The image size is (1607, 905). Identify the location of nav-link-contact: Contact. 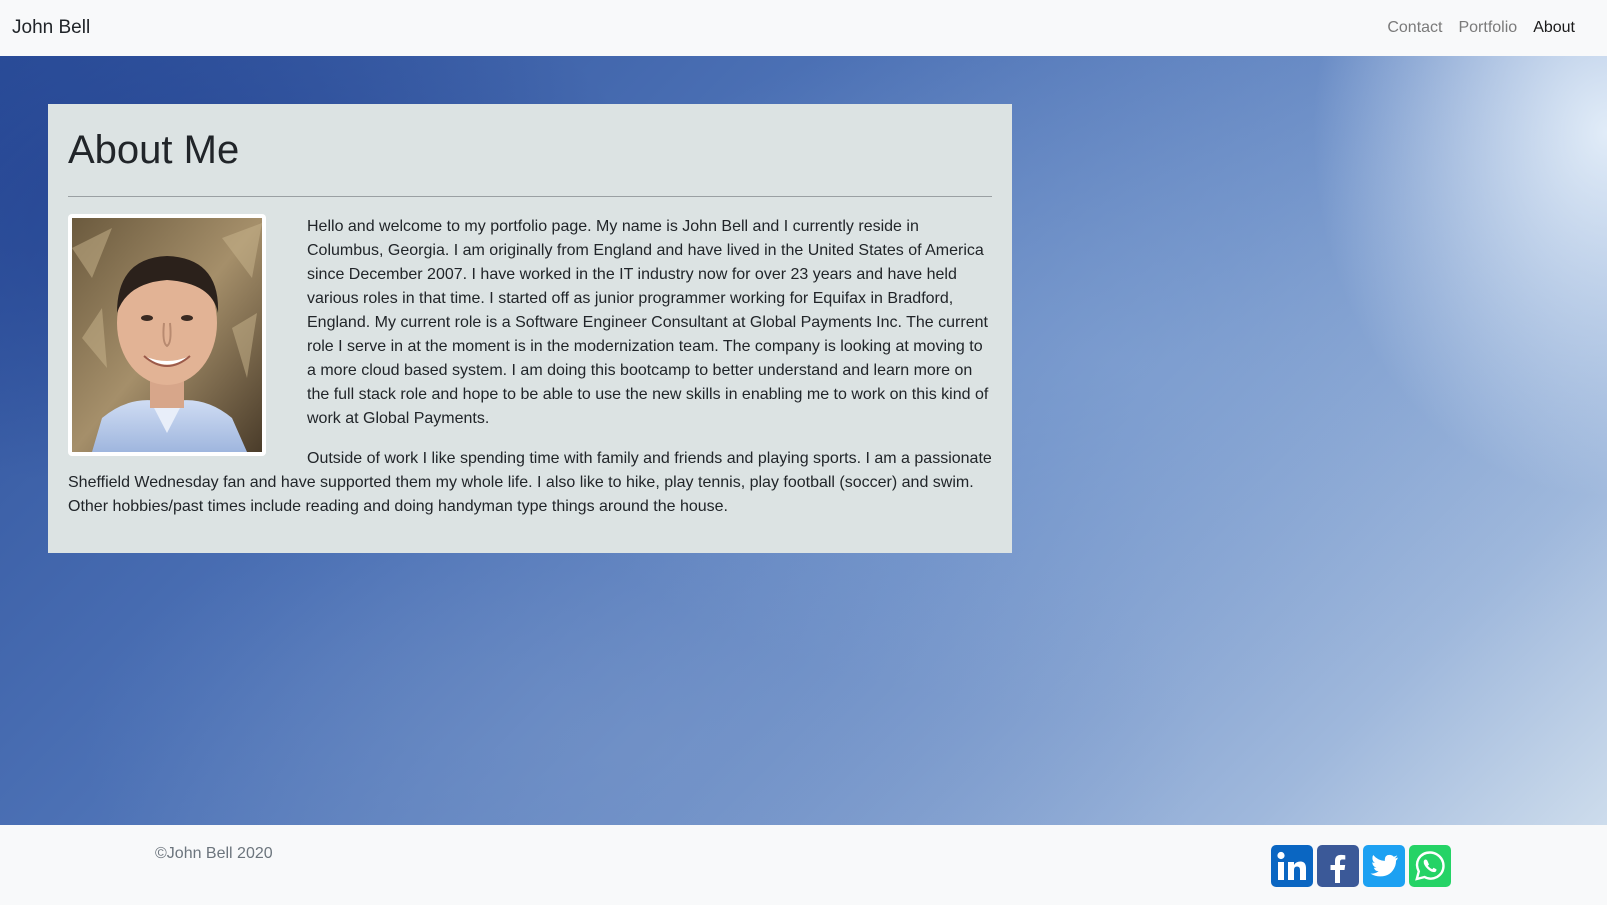
(1414, 28).